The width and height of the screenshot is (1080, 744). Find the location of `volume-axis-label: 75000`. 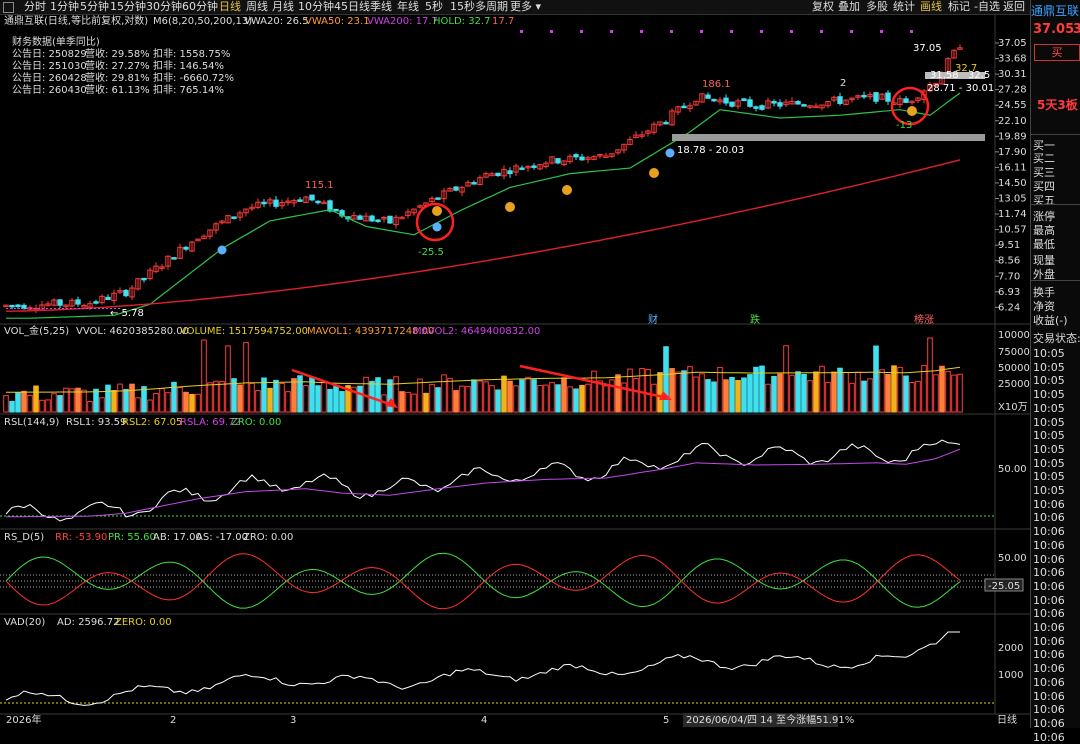

volume-axis-label: 75000 is located at coordinates (1014, 352).